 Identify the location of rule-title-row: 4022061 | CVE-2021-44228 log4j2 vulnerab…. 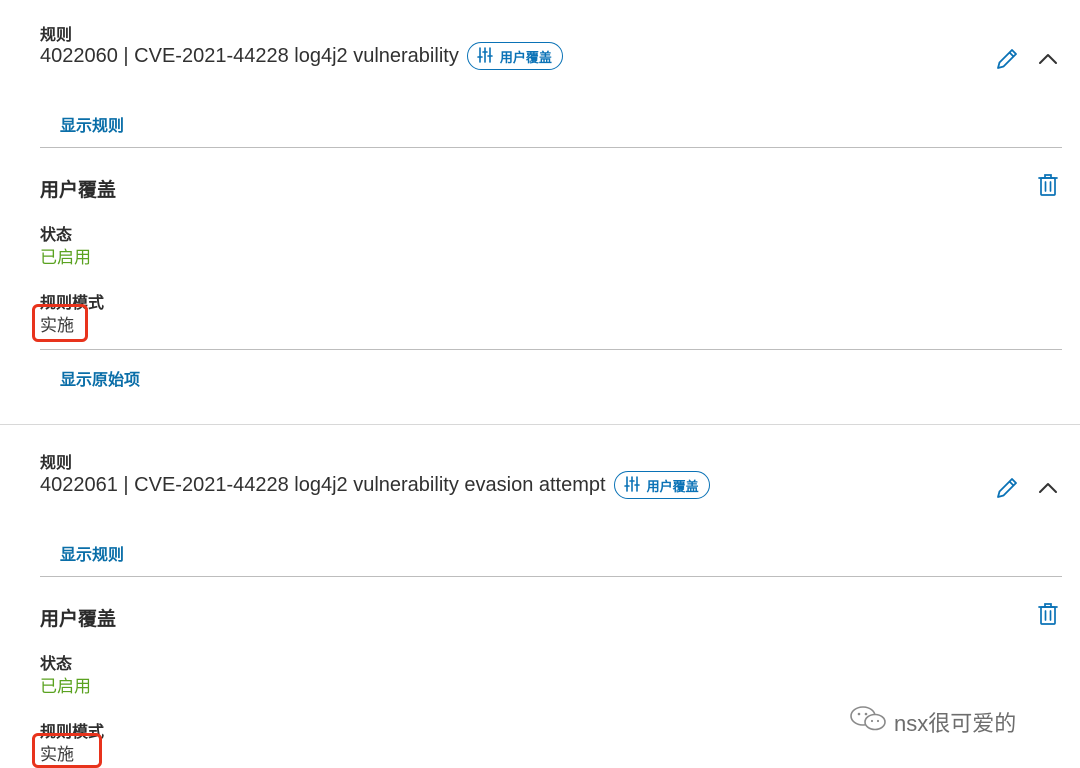
(375, 485).